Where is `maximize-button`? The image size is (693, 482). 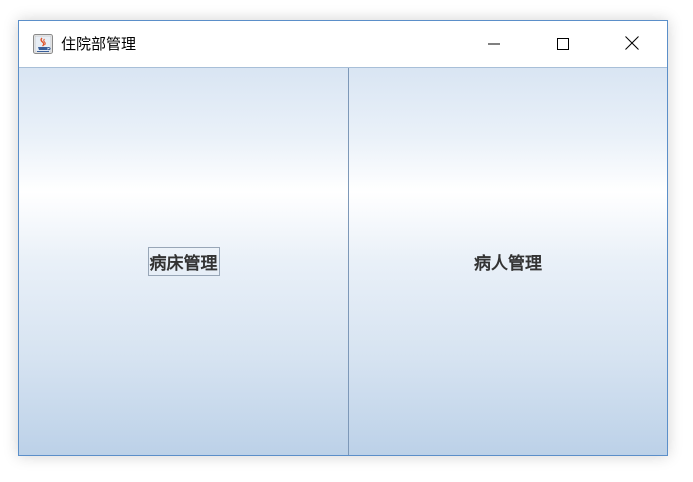
maximize-button is located at coordinates (563, 44).